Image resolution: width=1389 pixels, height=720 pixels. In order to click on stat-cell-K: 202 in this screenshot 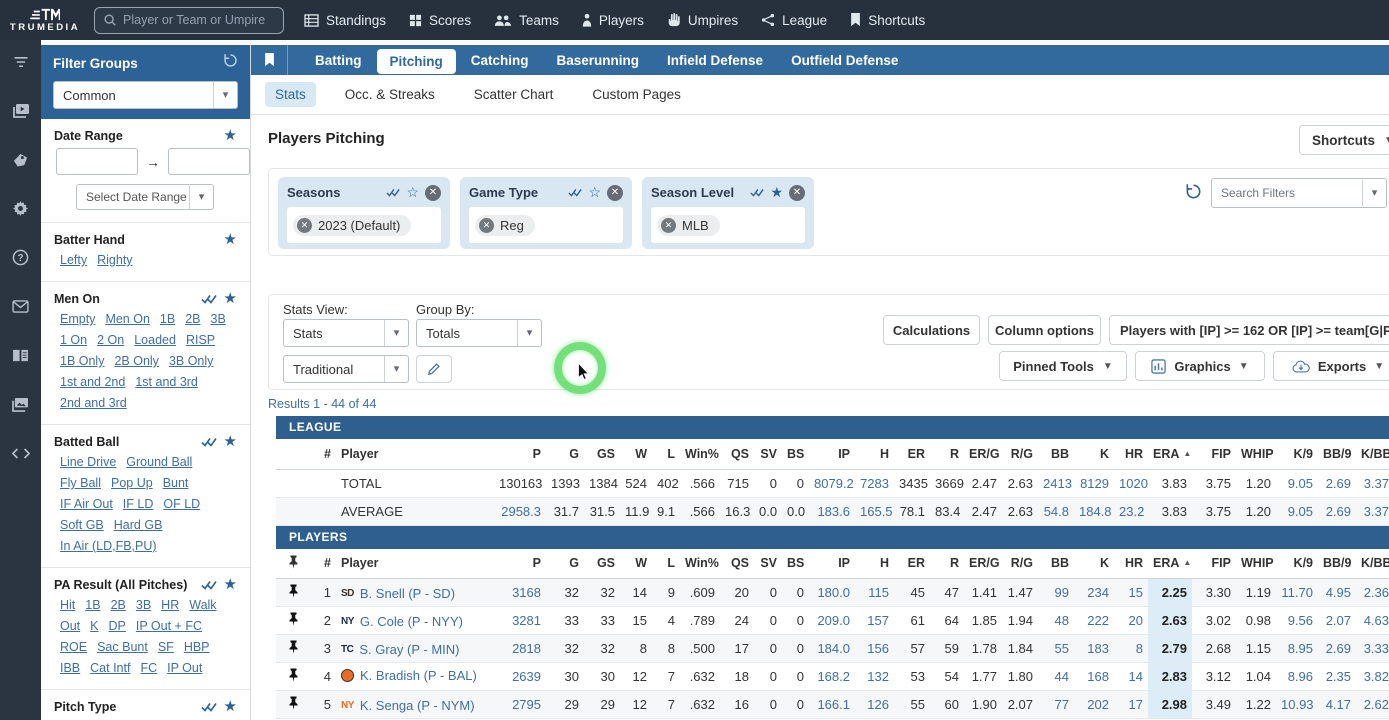, I will do `click(1094, 704)`.